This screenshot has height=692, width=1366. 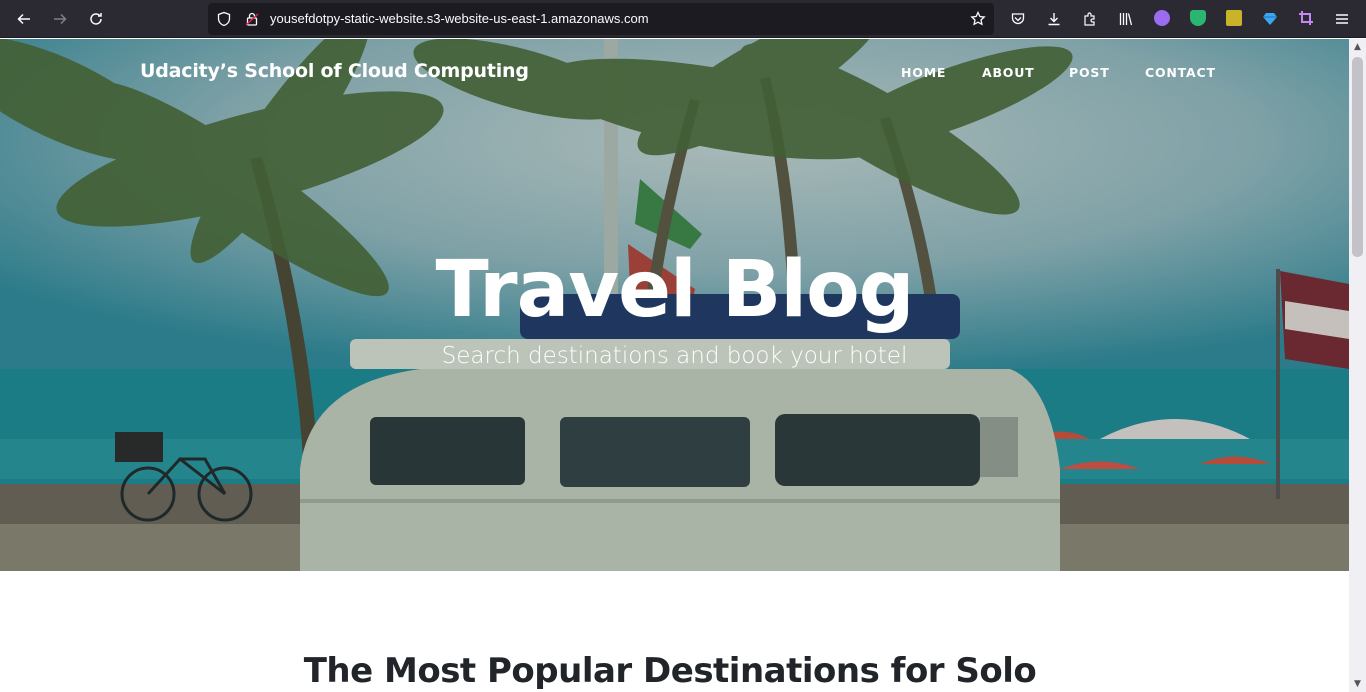 What do you see at coordinates (1180, 72) in the screenshot?
I see `nav-link-contact: CONTACT` at bounding box center [1180, 72].